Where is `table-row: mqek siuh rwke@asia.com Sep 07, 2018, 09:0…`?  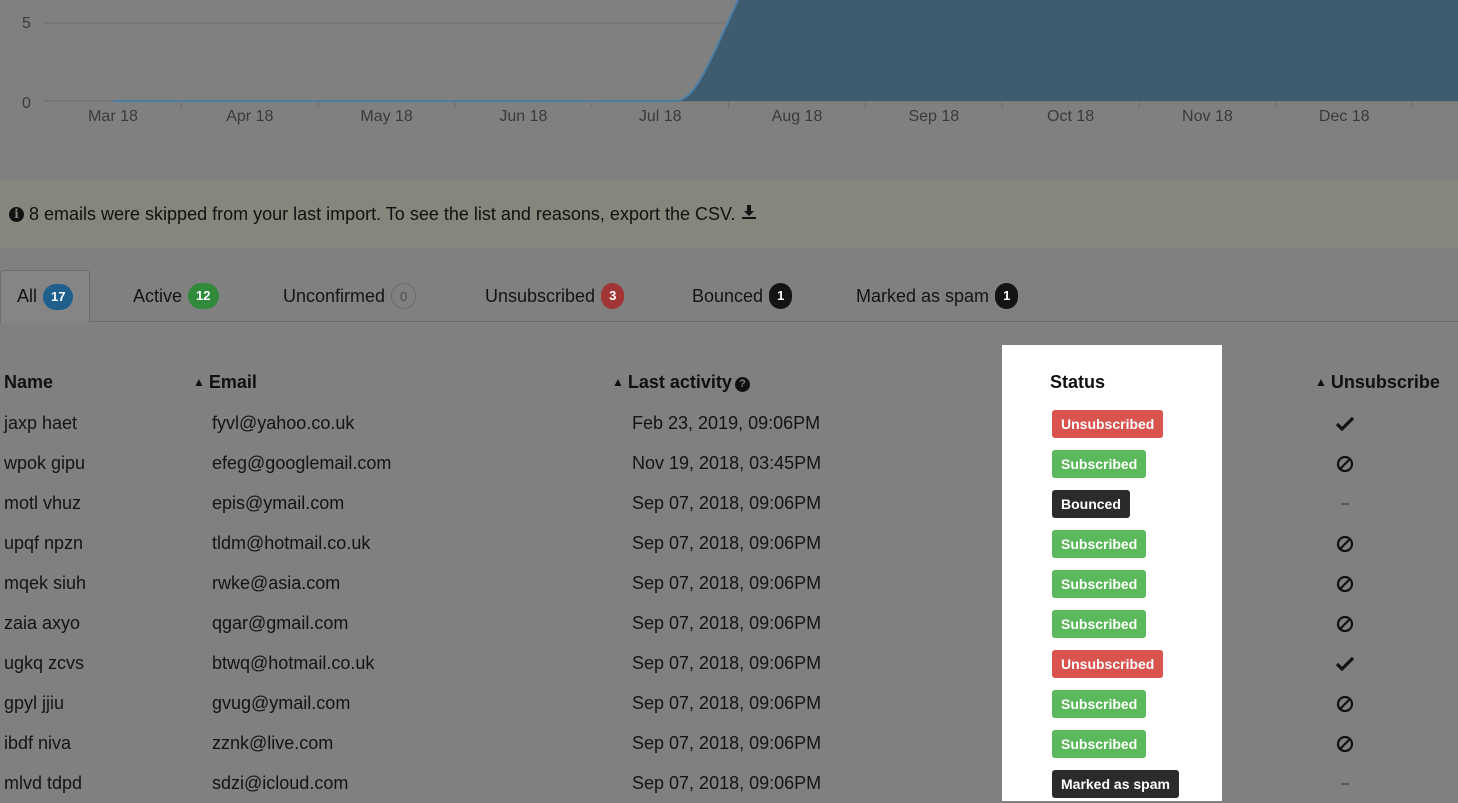
table-row: mqek siuh rwke@asia.com Sep 07, 2018, 09:0… is located at coordinates (729, 583).